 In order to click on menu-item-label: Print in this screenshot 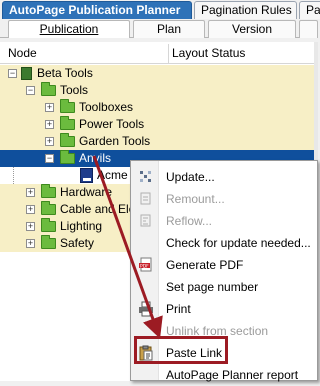, I will do `click(178, 309)`.